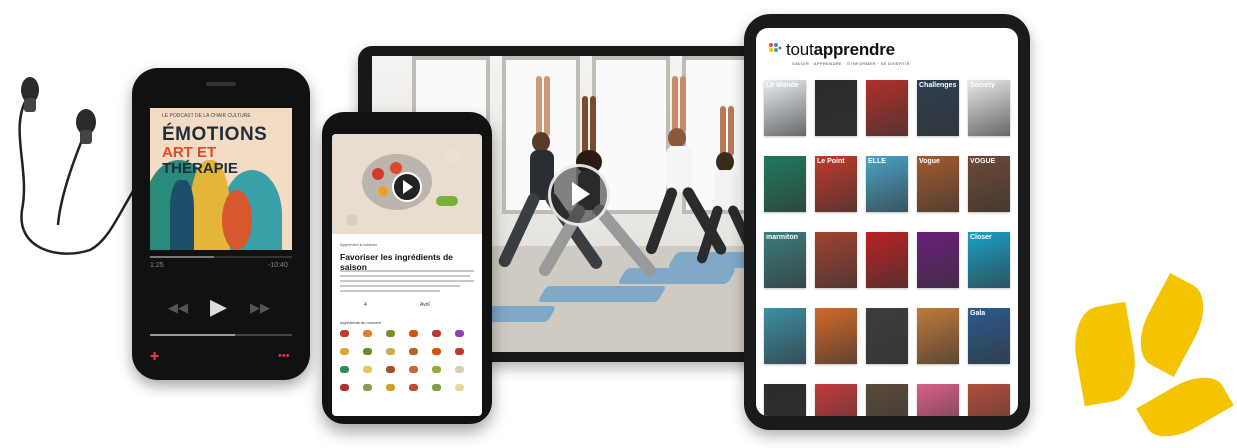 The image size is (1237, 448). What do you see at coordinates (579, 195) in the screenshot?
I see `video-play-icon` at bounding box center [579, 195].